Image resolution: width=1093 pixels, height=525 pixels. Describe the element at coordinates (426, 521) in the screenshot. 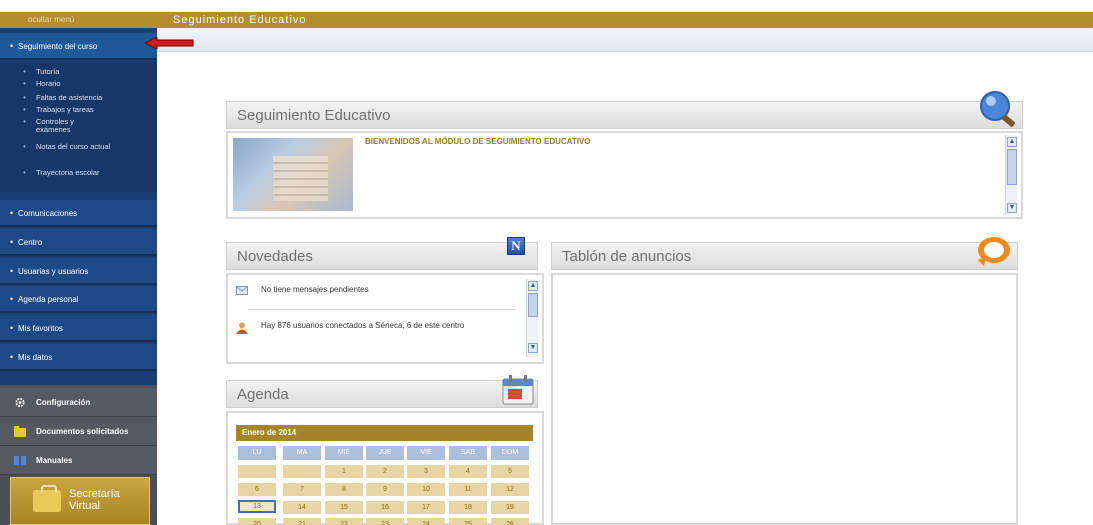

I see `calendar-day: 24` at that location.